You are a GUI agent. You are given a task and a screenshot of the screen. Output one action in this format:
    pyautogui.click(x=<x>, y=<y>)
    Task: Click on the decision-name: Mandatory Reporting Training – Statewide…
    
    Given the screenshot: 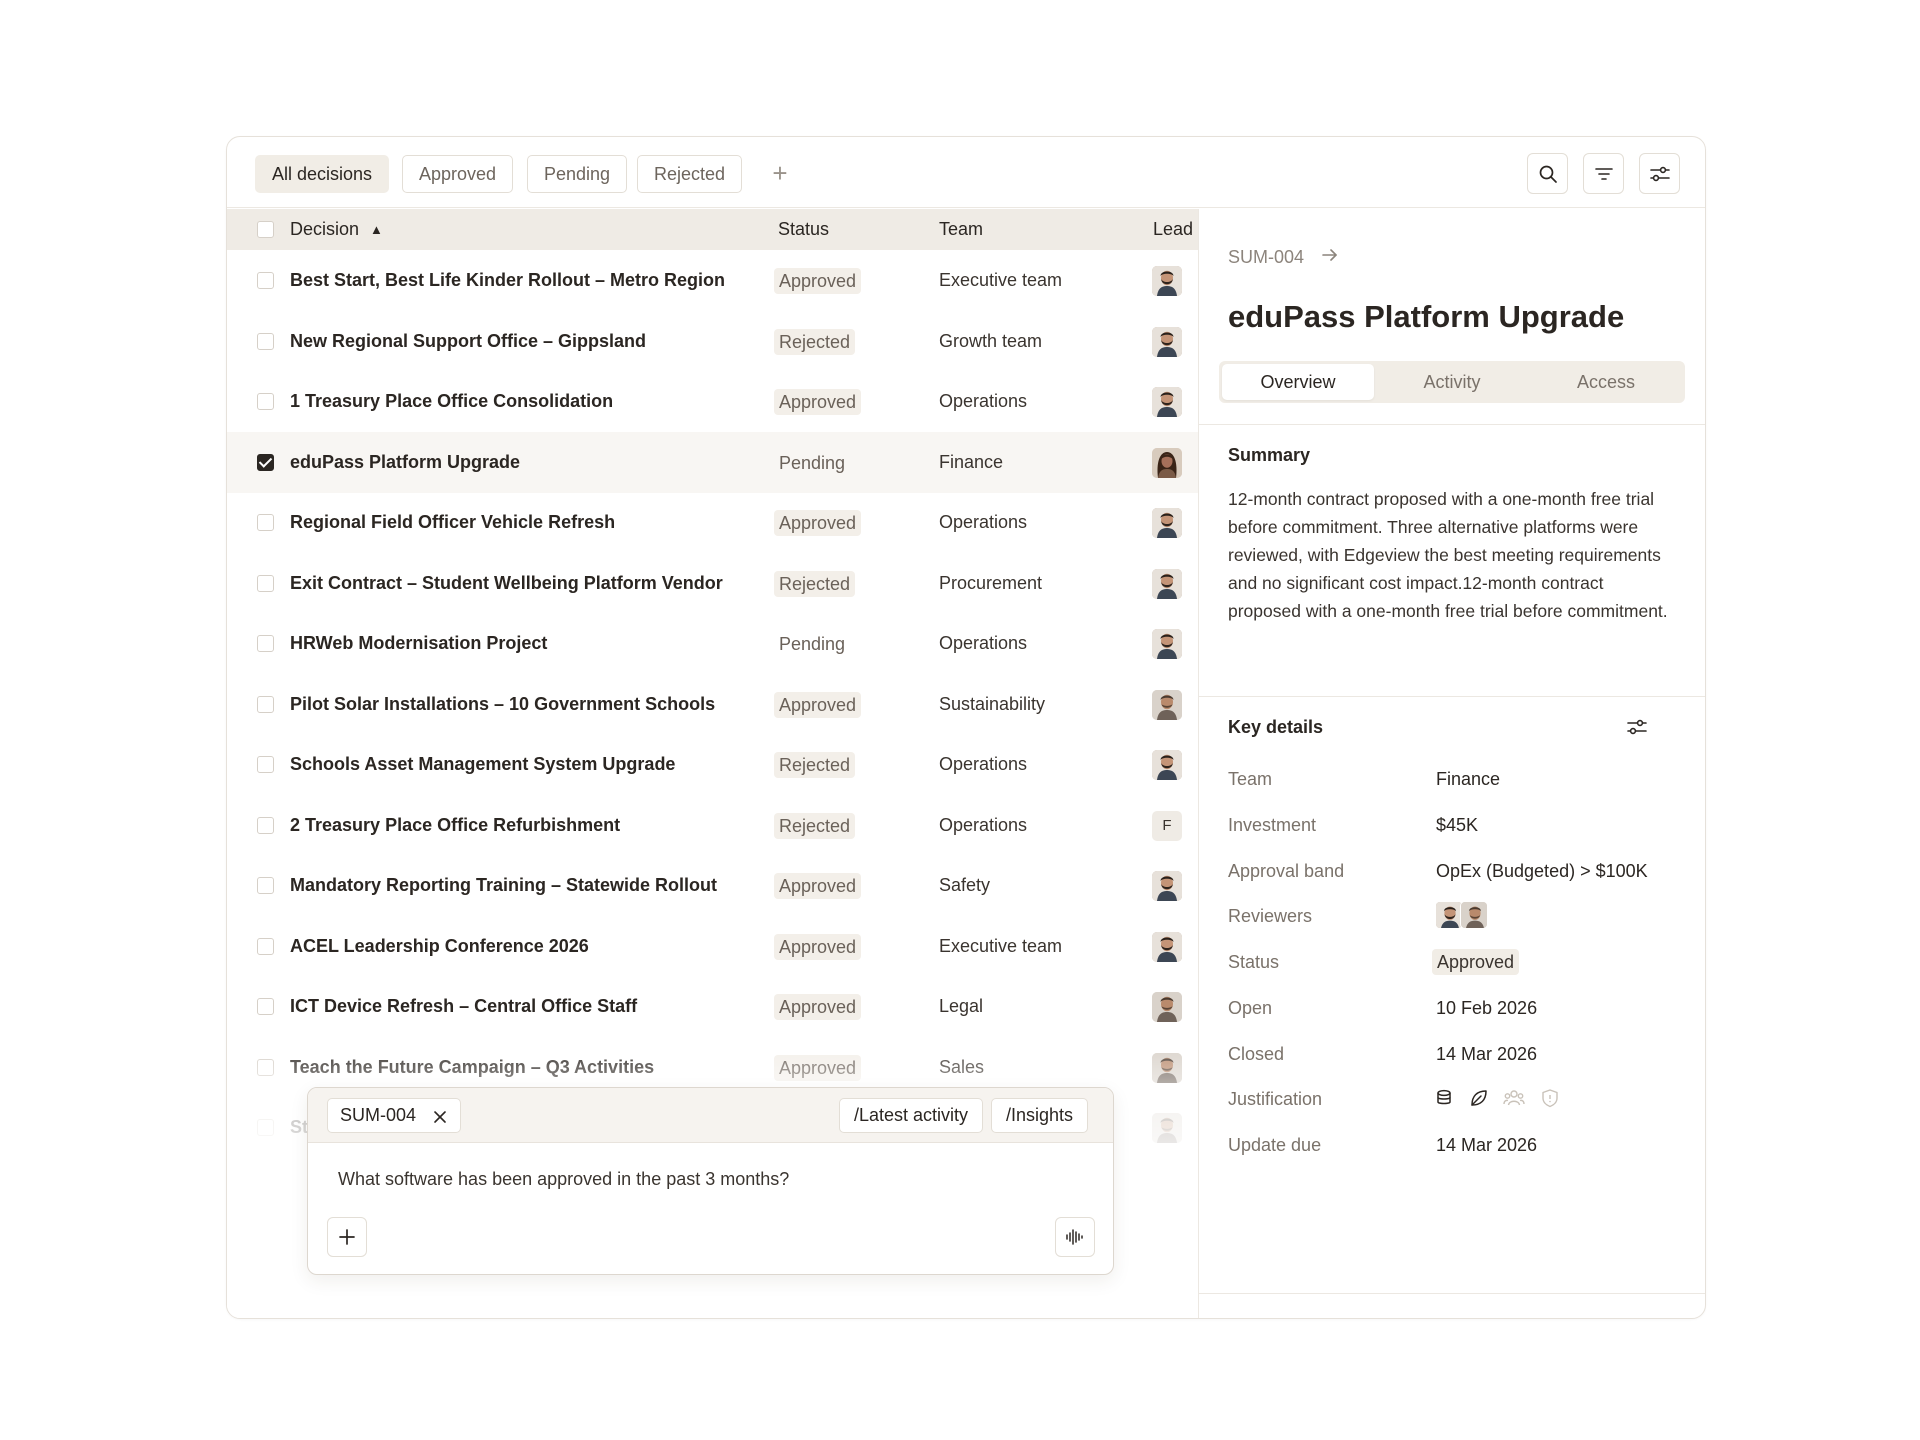 What is the action you would take?
    pyautogui.click(x=503, y=885)
    